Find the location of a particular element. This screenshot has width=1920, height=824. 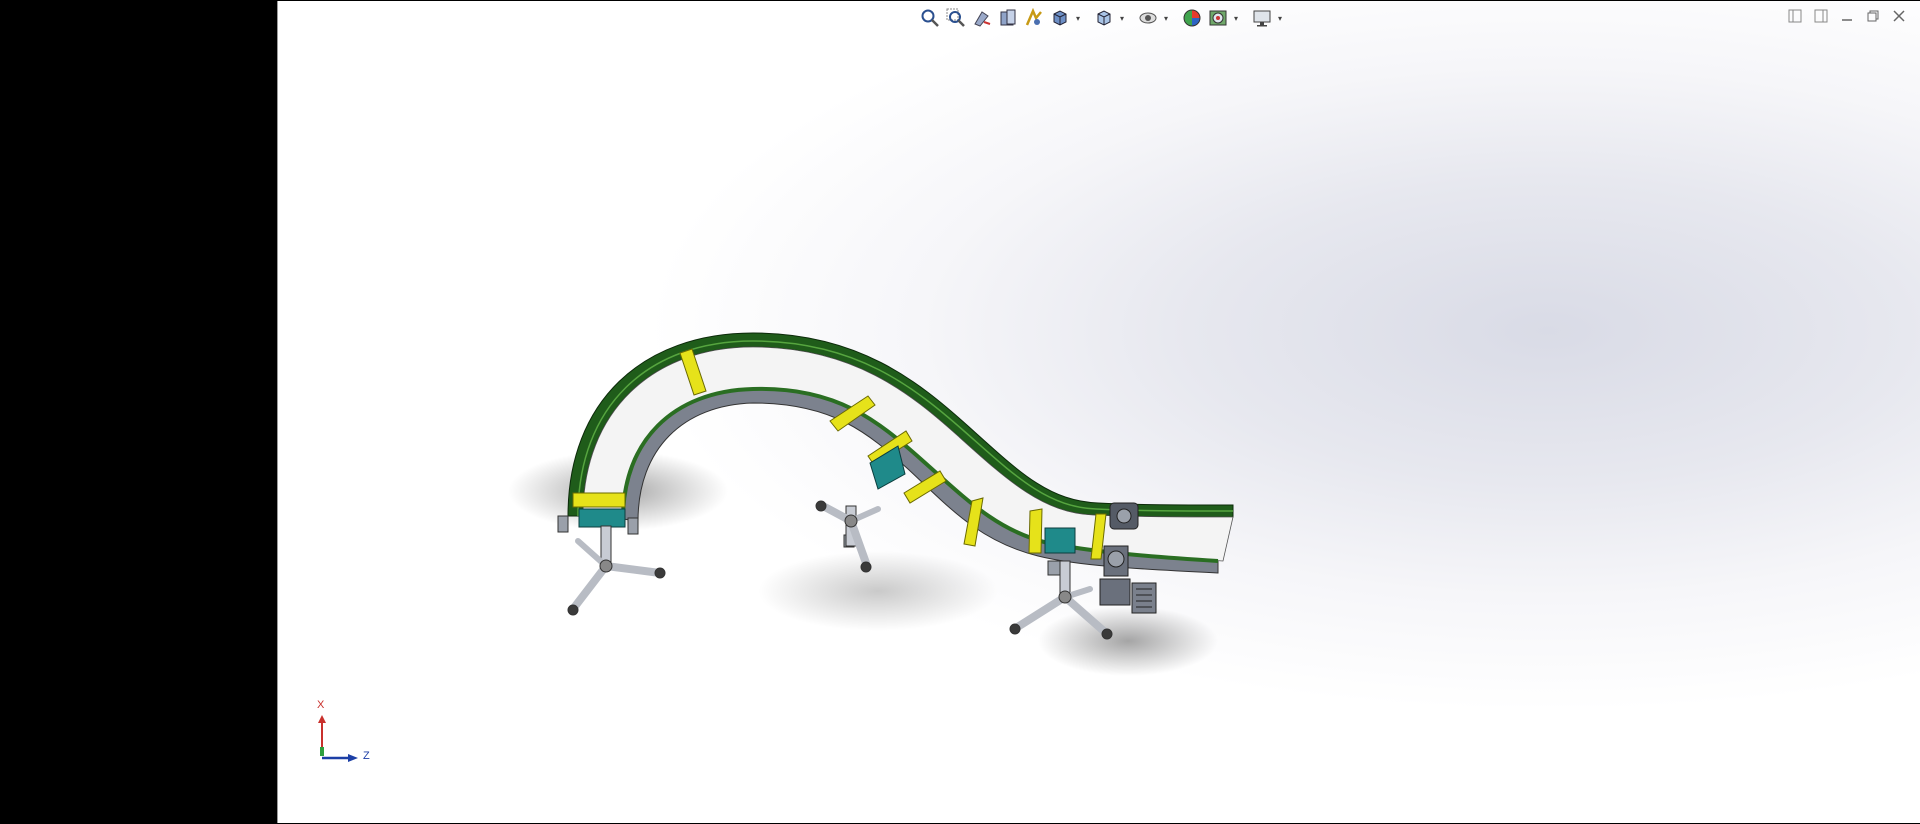

left-panel is located at coordinates (138, 412).